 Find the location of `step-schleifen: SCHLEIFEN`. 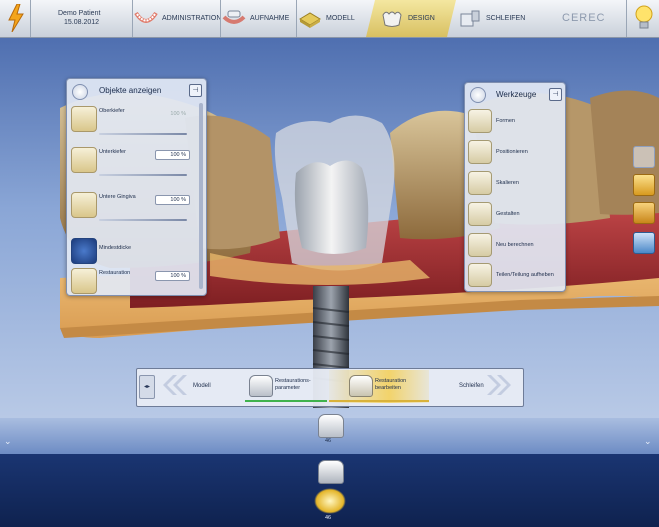

step-schleifen: SCHLEIFEN is located at coordinates (494, 18).